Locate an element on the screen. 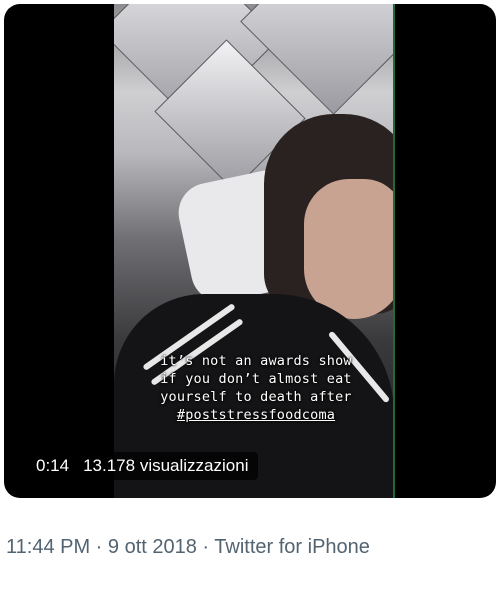  tweet-source: Twitter for iPhone is located at coordinates (292, 547).